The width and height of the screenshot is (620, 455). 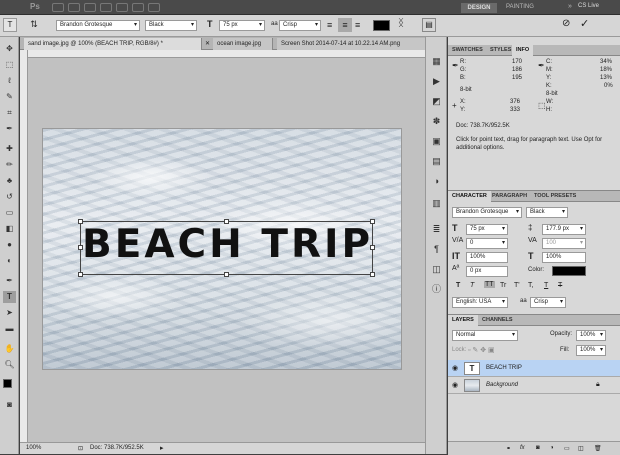 What do you see at coordinates (106, 7) in the screenshot?
I see `zoom-level-icon` at bounding box center [106, 7].